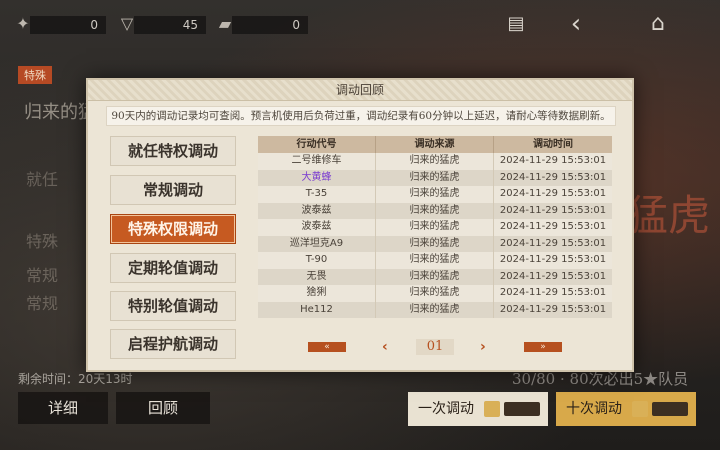 Image resolution: width=720 pixels, height=450 pixels. I want to click on remaining-time: 剩余时间：20天13时, so click(75, 379).